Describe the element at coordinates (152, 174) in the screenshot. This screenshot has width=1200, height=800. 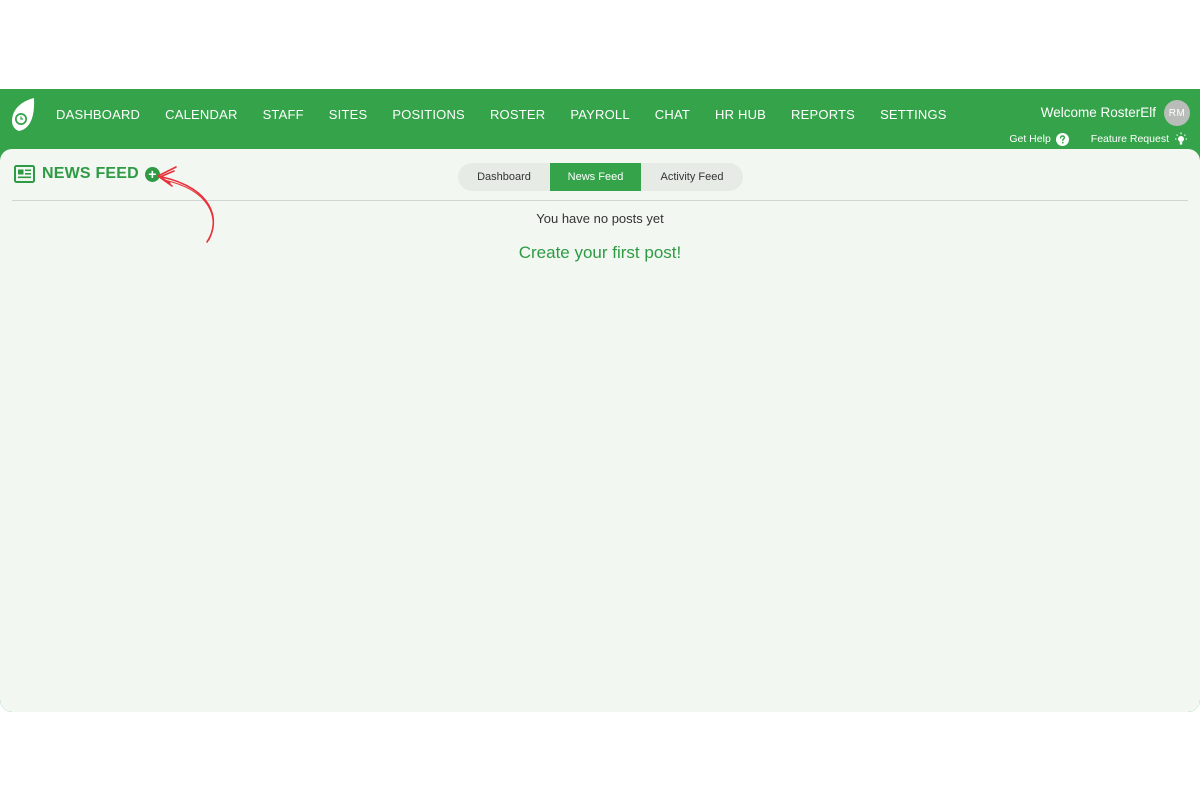
I see `add-post-button: +` at that location.